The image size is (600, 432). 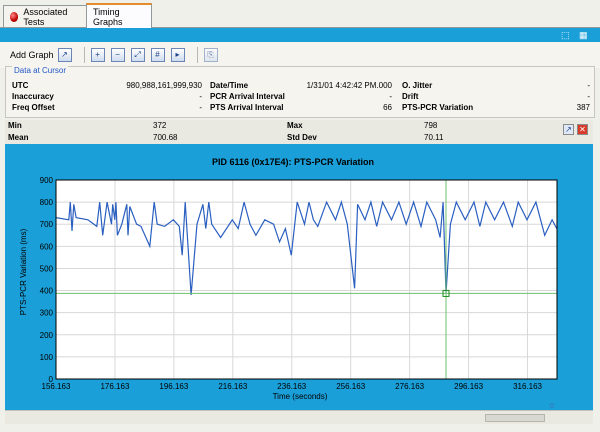 I want to click on export-button: ▸, so click(x=179, y=55).